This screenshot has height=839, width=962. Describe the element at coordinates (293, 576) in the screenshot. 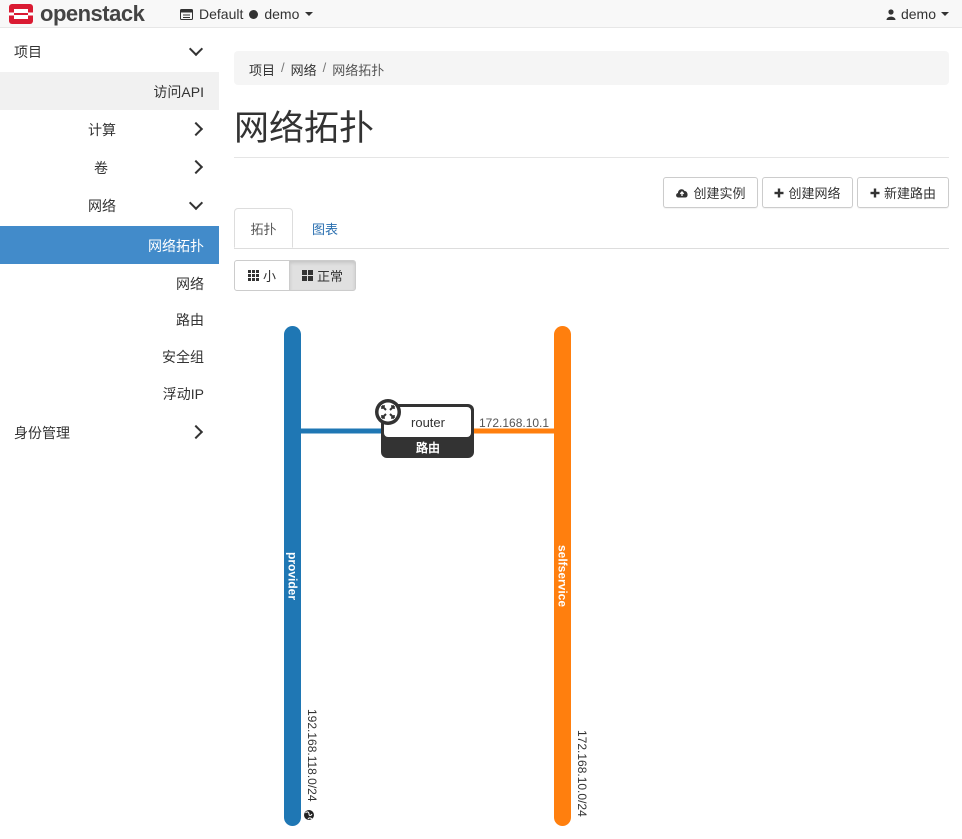

I see `network-name-provider: provider` at that location.